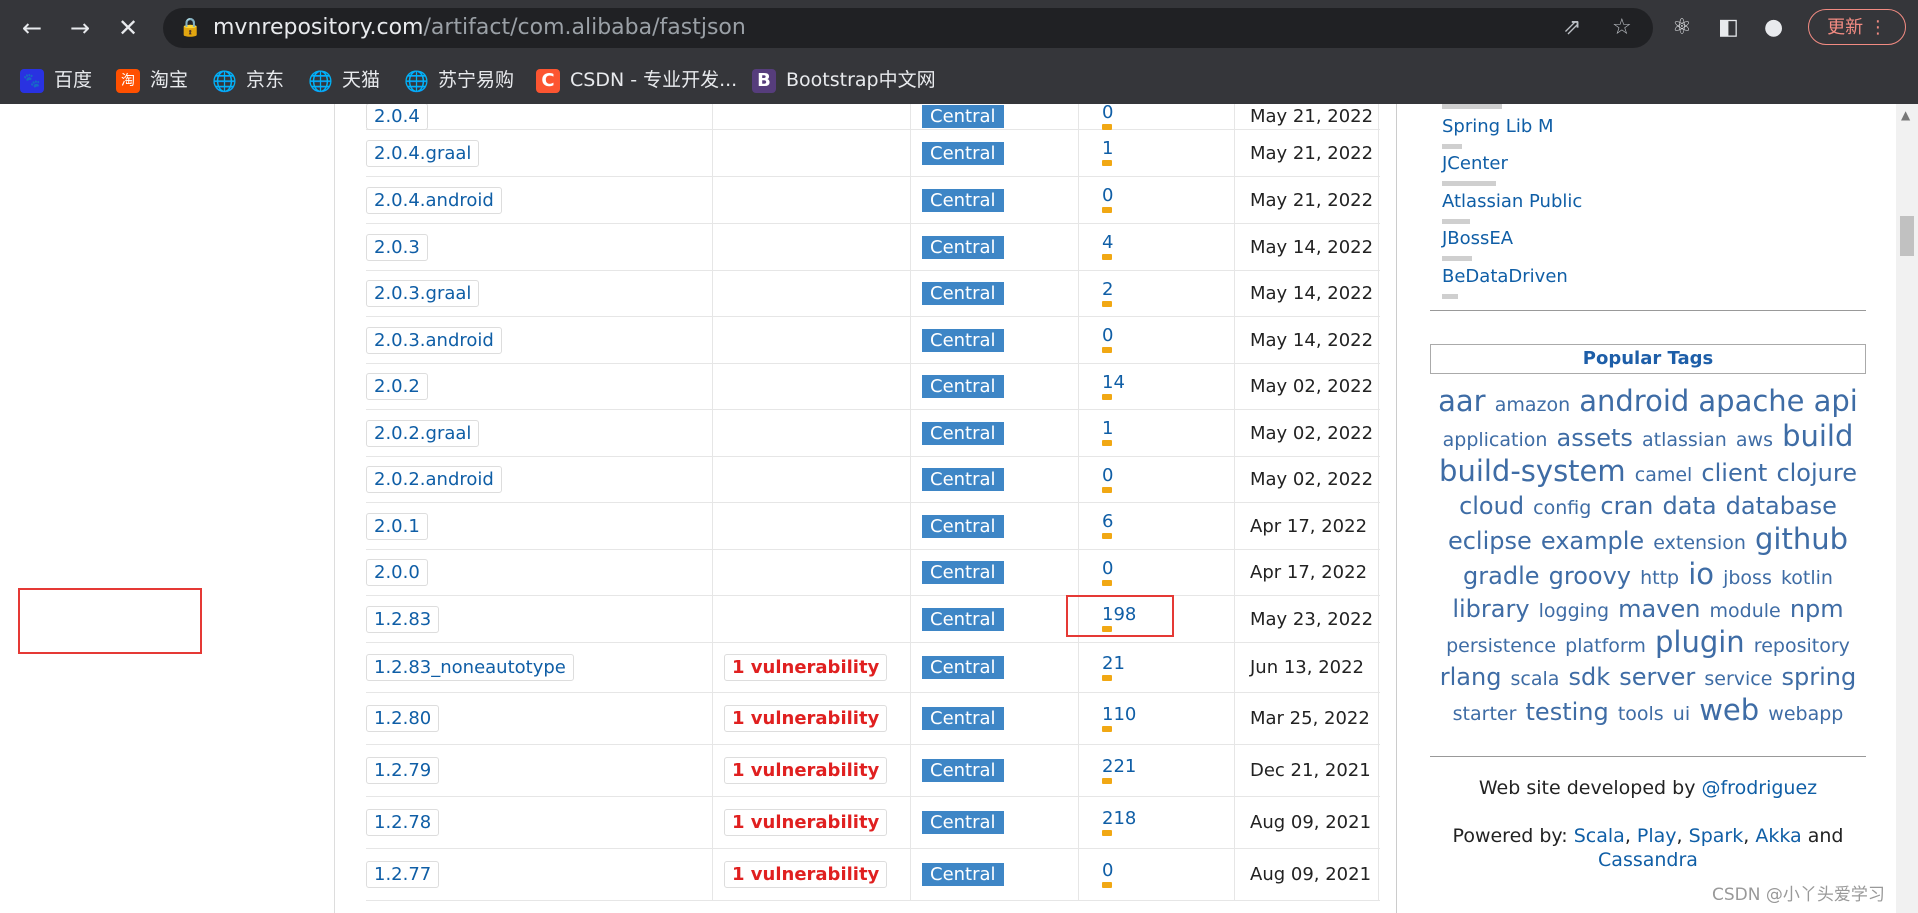 This screenshot has width=1918, height=913. I want to click on repository-link: JCenter, so click(1475, 163).